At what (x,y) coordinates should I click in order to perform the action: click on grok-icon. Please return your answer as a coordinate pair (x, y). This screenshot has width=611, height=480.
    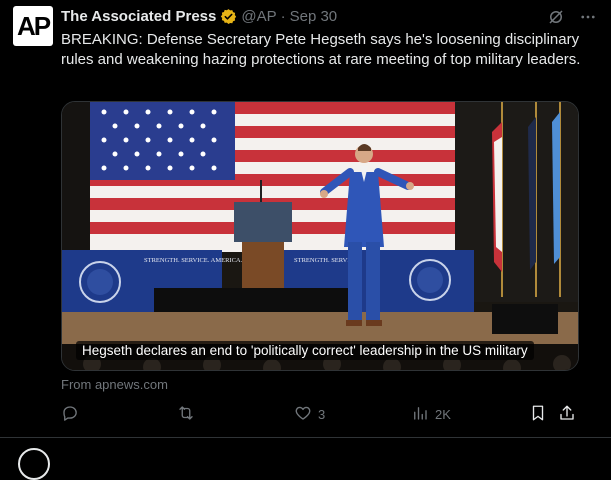
    Looking at the image, I should click on (556, 19).